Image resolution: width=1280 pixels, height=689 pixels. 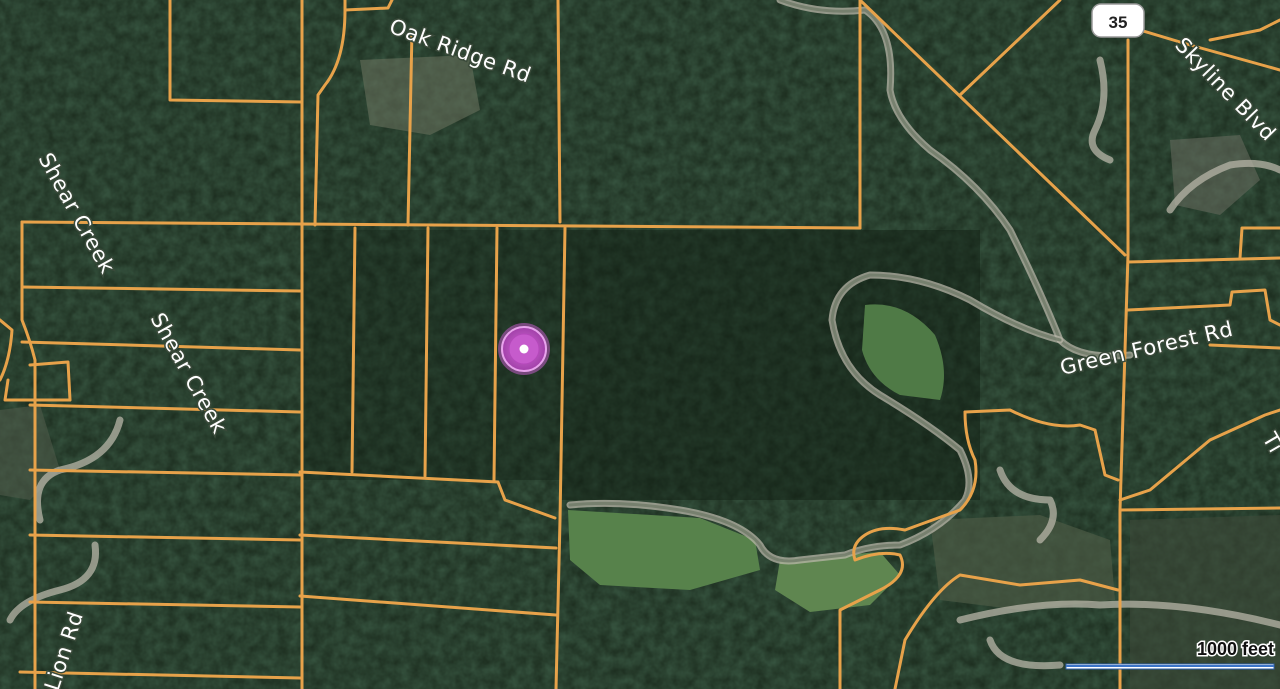 I want to click on highway-shield: 35, so click(x=1118, y=20).